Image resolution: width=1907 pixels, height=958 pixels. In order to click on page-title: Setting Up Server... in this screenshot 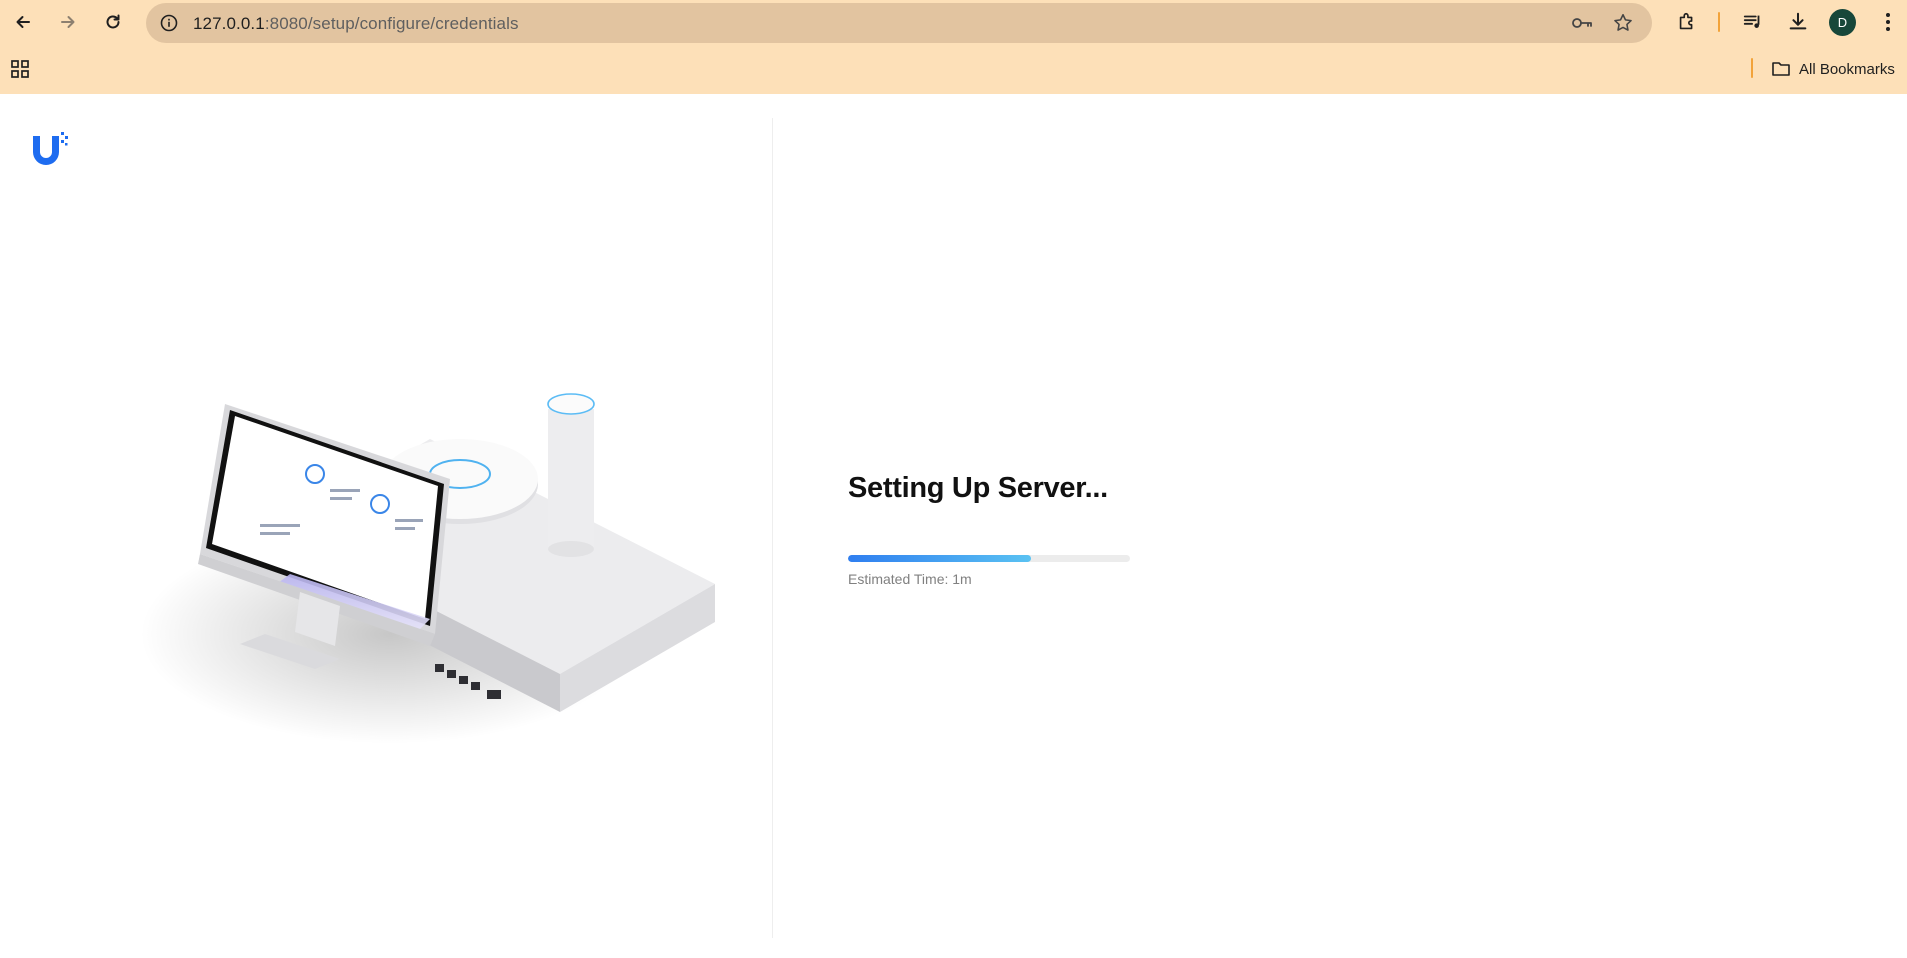, I will do `click(978, 488)`.